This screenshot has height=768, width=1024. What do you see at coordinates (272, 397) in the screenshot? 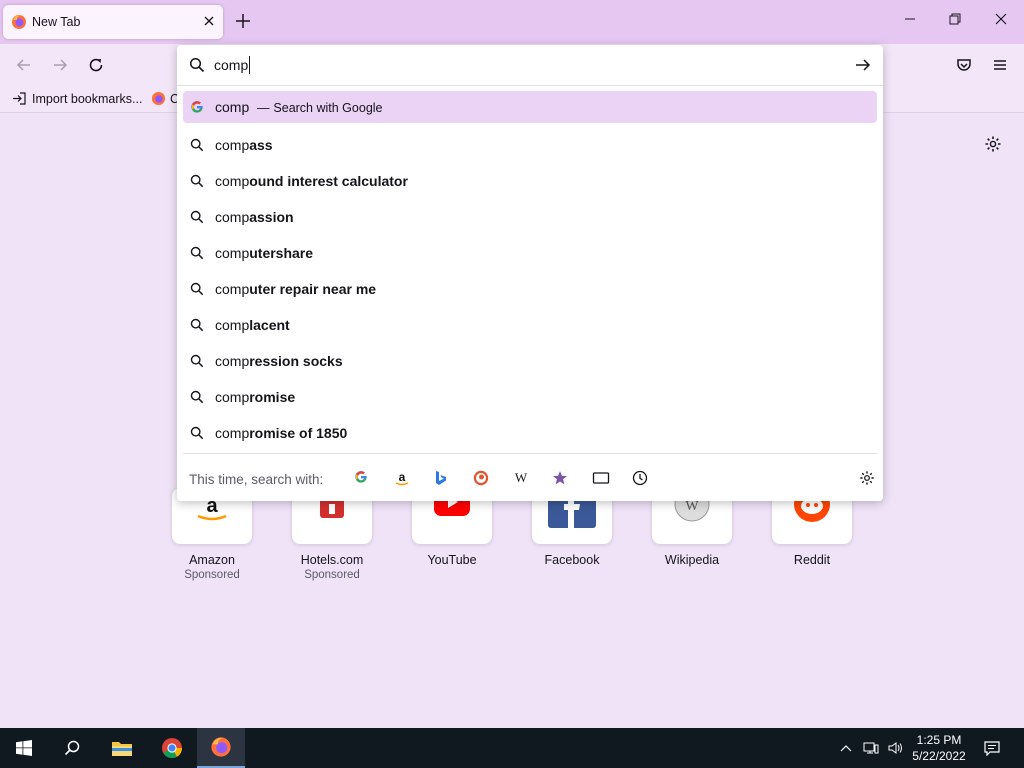
I see `completion-text: romise` at bounding box center [272, 397].